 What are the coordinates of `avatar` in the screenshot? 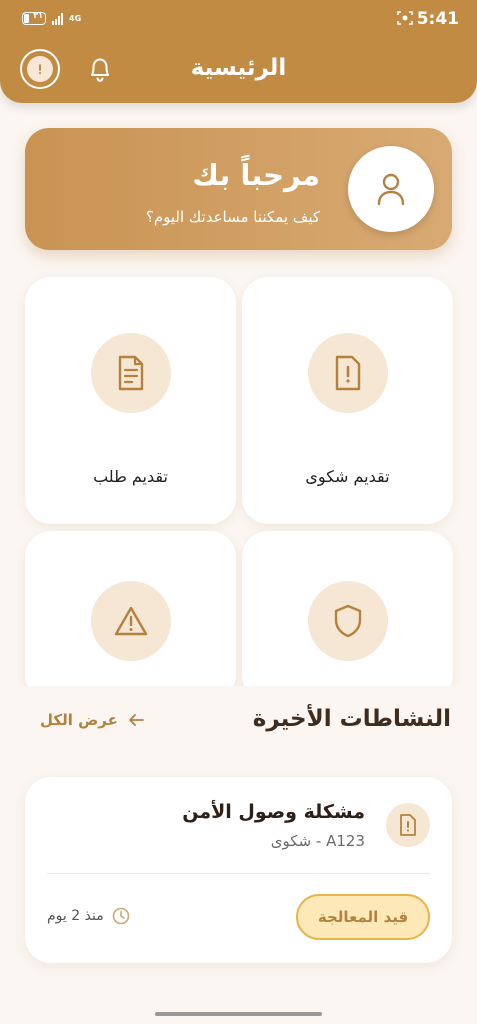 It's located at (391, 189).